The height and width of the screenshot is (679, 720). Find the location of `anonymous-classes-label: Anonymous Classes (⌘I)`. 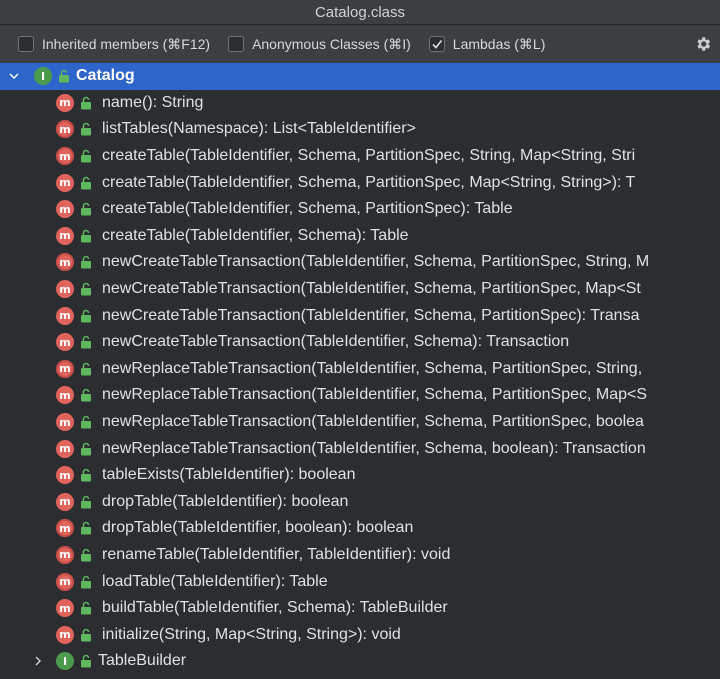

anonymous-classes-label: Anonymous Classes (⌘I) is located at coordinates (331, 43).